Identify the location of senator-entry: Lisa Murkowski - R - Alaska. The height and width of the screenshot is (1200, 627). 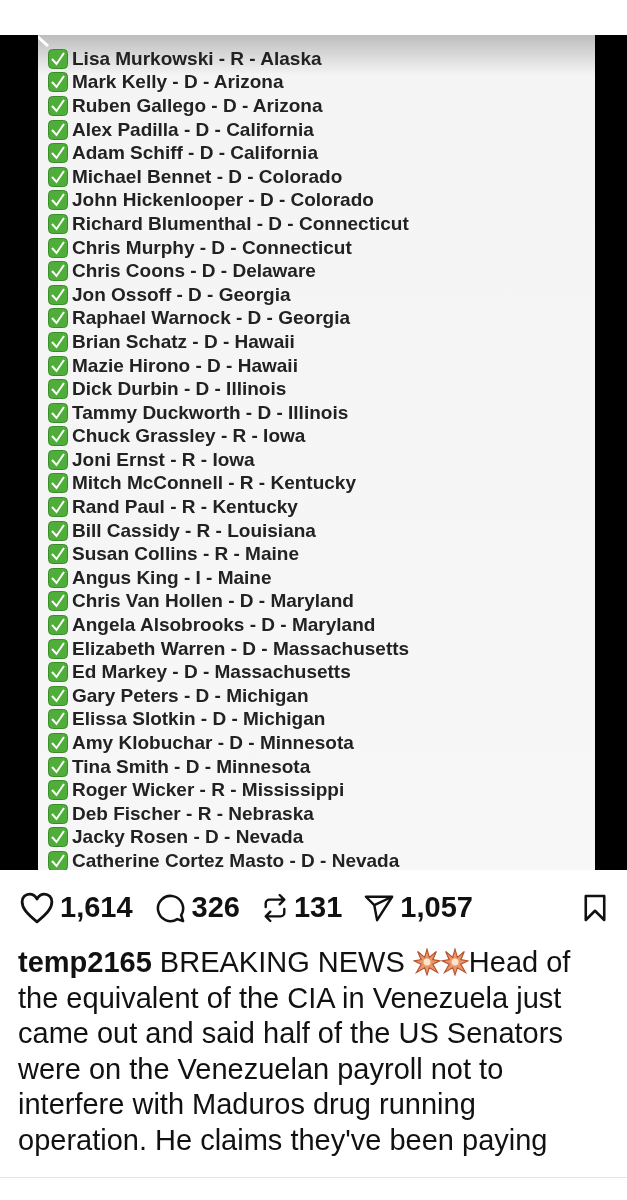
(197, 58).